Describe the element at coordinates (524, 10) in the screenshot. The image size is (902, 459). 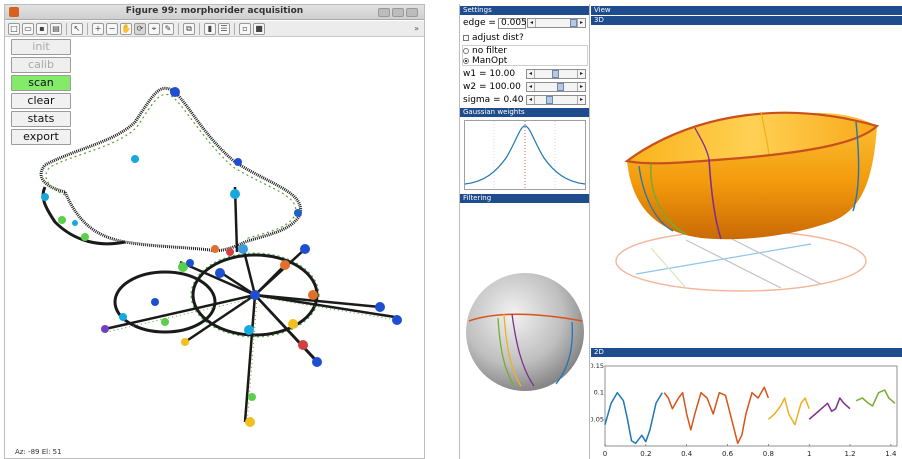
I see `settings-header: Settings` at that location.